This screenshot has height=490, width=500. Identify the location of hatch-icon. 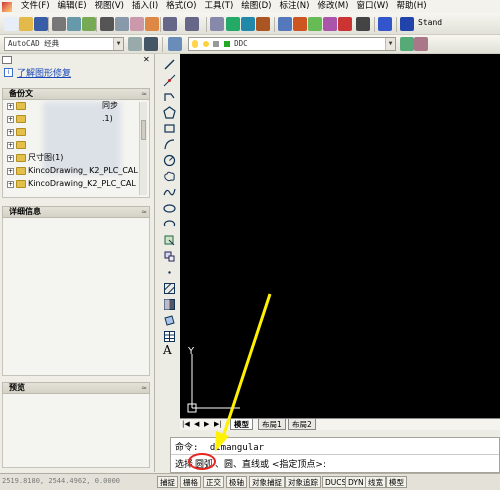
(169, 288).